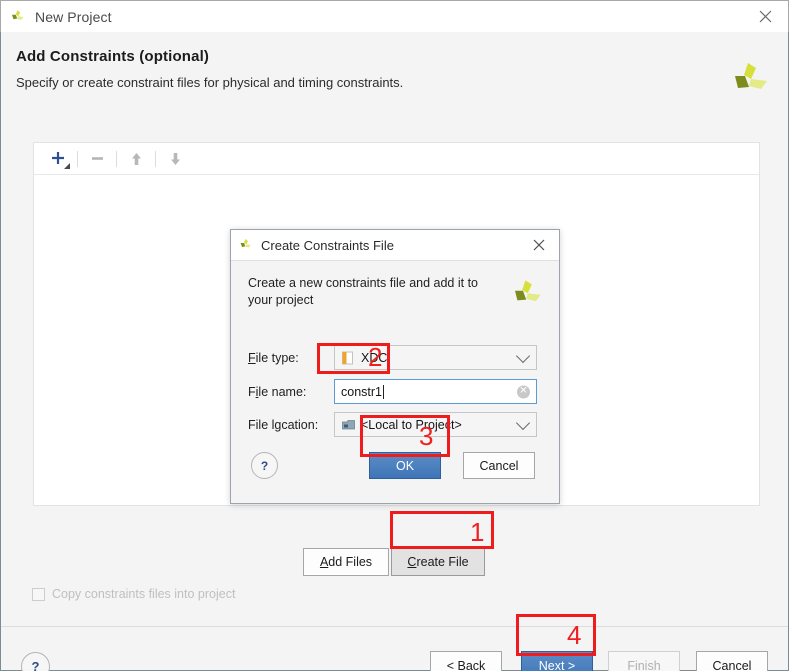  I want to click on dialog-ok-button: OK, so click(405, 465).